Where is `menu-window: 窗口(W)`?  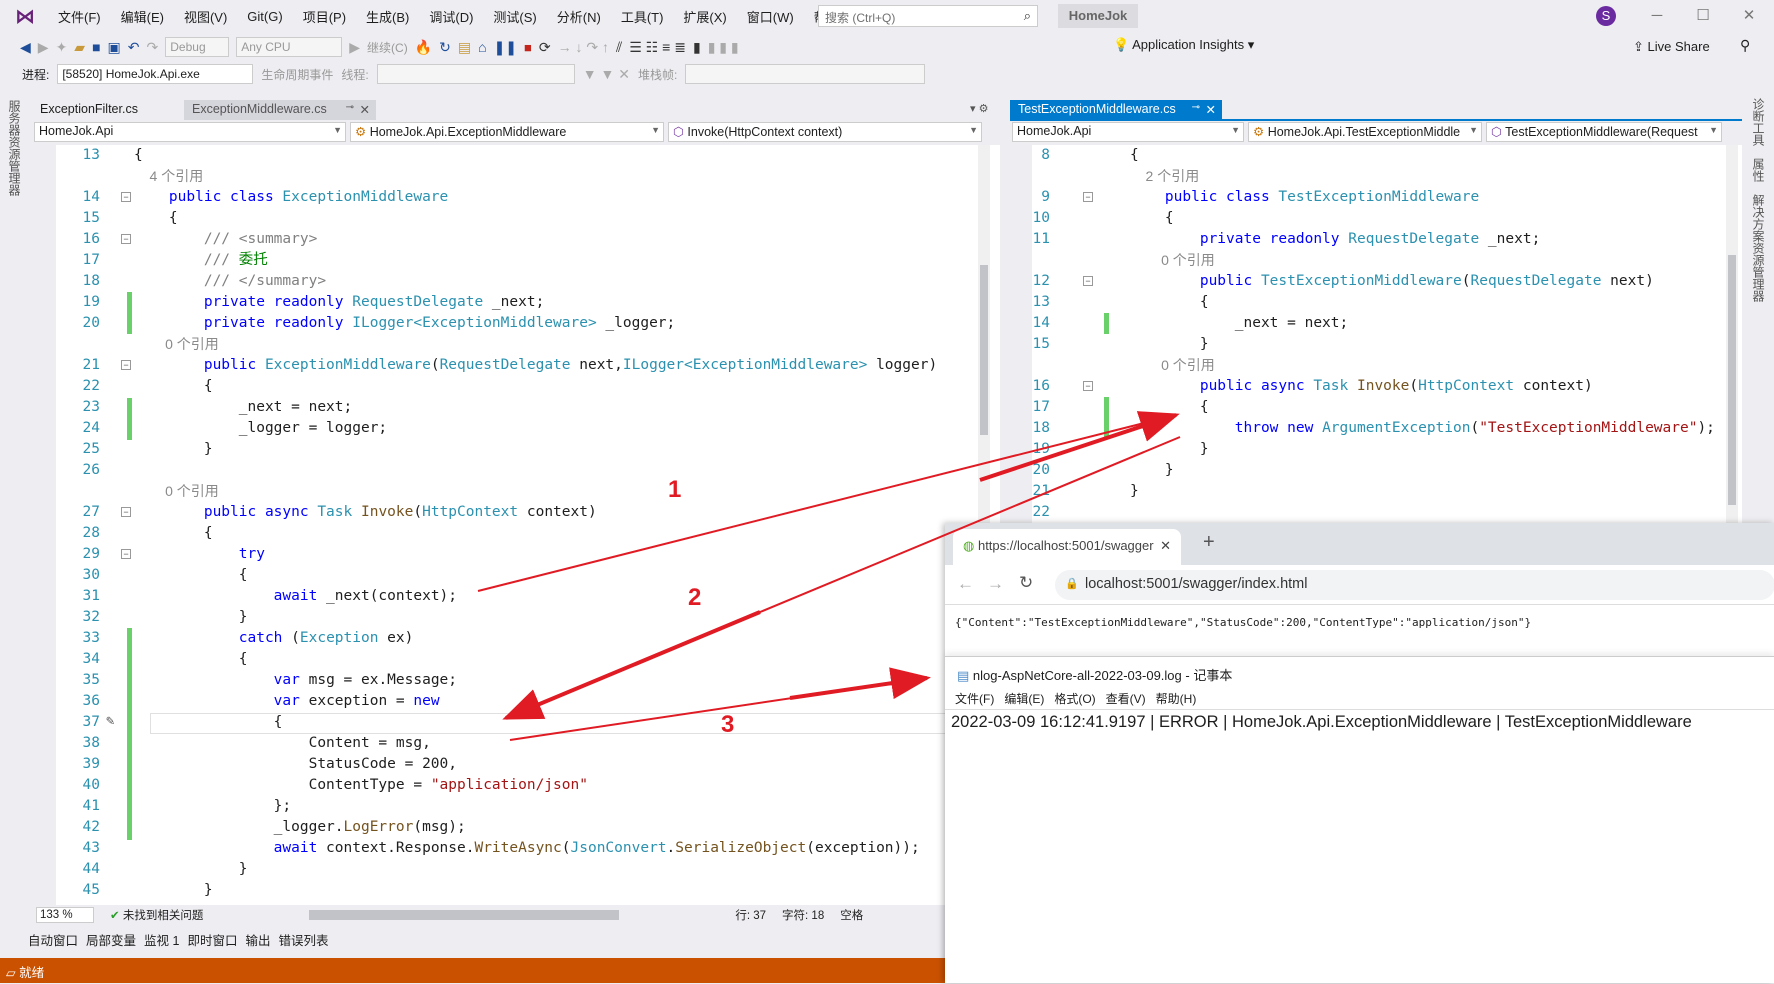 menu-window: 窗口(W) is located at coordinates (770, 16).